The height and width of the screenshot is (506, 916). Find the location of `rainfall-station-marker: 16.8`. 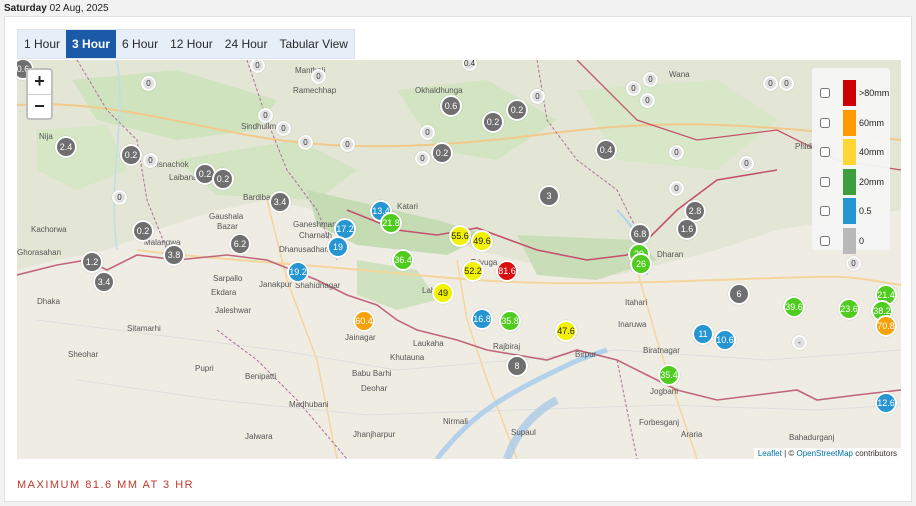

rainfall-station-marker: 16.8 is located at coordinates (482, 319).